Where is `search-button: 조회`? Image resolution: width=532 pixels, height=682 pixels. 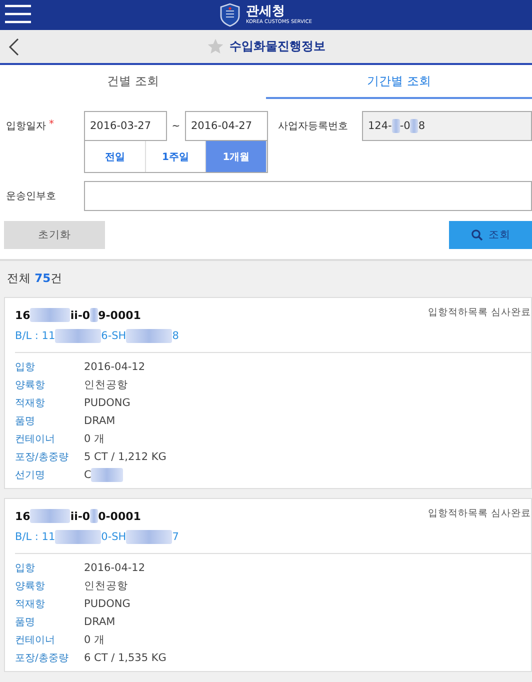 search-button: 조회 is located at coordinates (490, 235).